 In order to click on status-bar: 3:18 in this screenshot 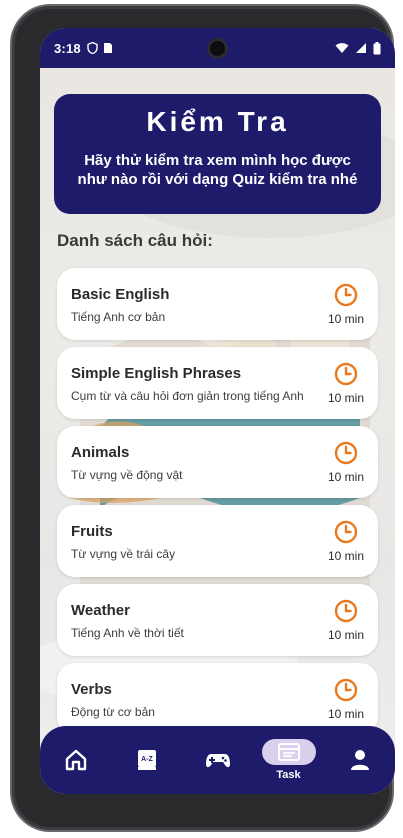, I will do `click(217, 48)`.